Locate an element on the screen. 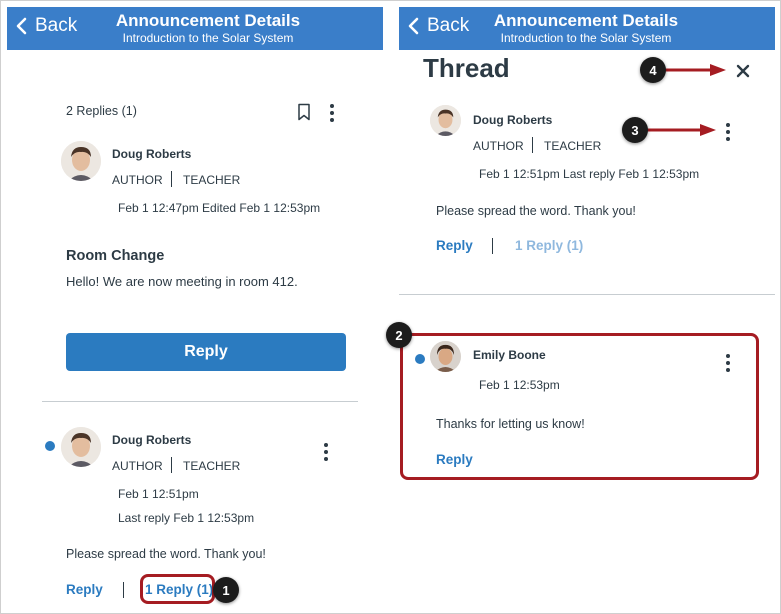  entry-date: Feb 1 12:51pm Last reply Feb 1 12:53pm is located at coordinates (589, 174).